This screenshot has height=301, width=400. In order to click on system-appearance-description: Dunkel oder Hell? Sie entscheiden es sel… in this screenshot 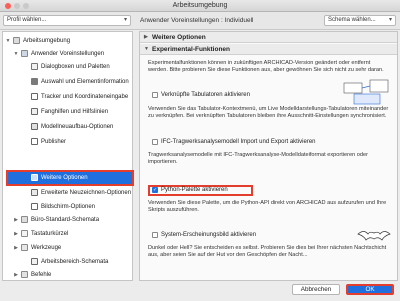, I will do `click(267, 252)`.